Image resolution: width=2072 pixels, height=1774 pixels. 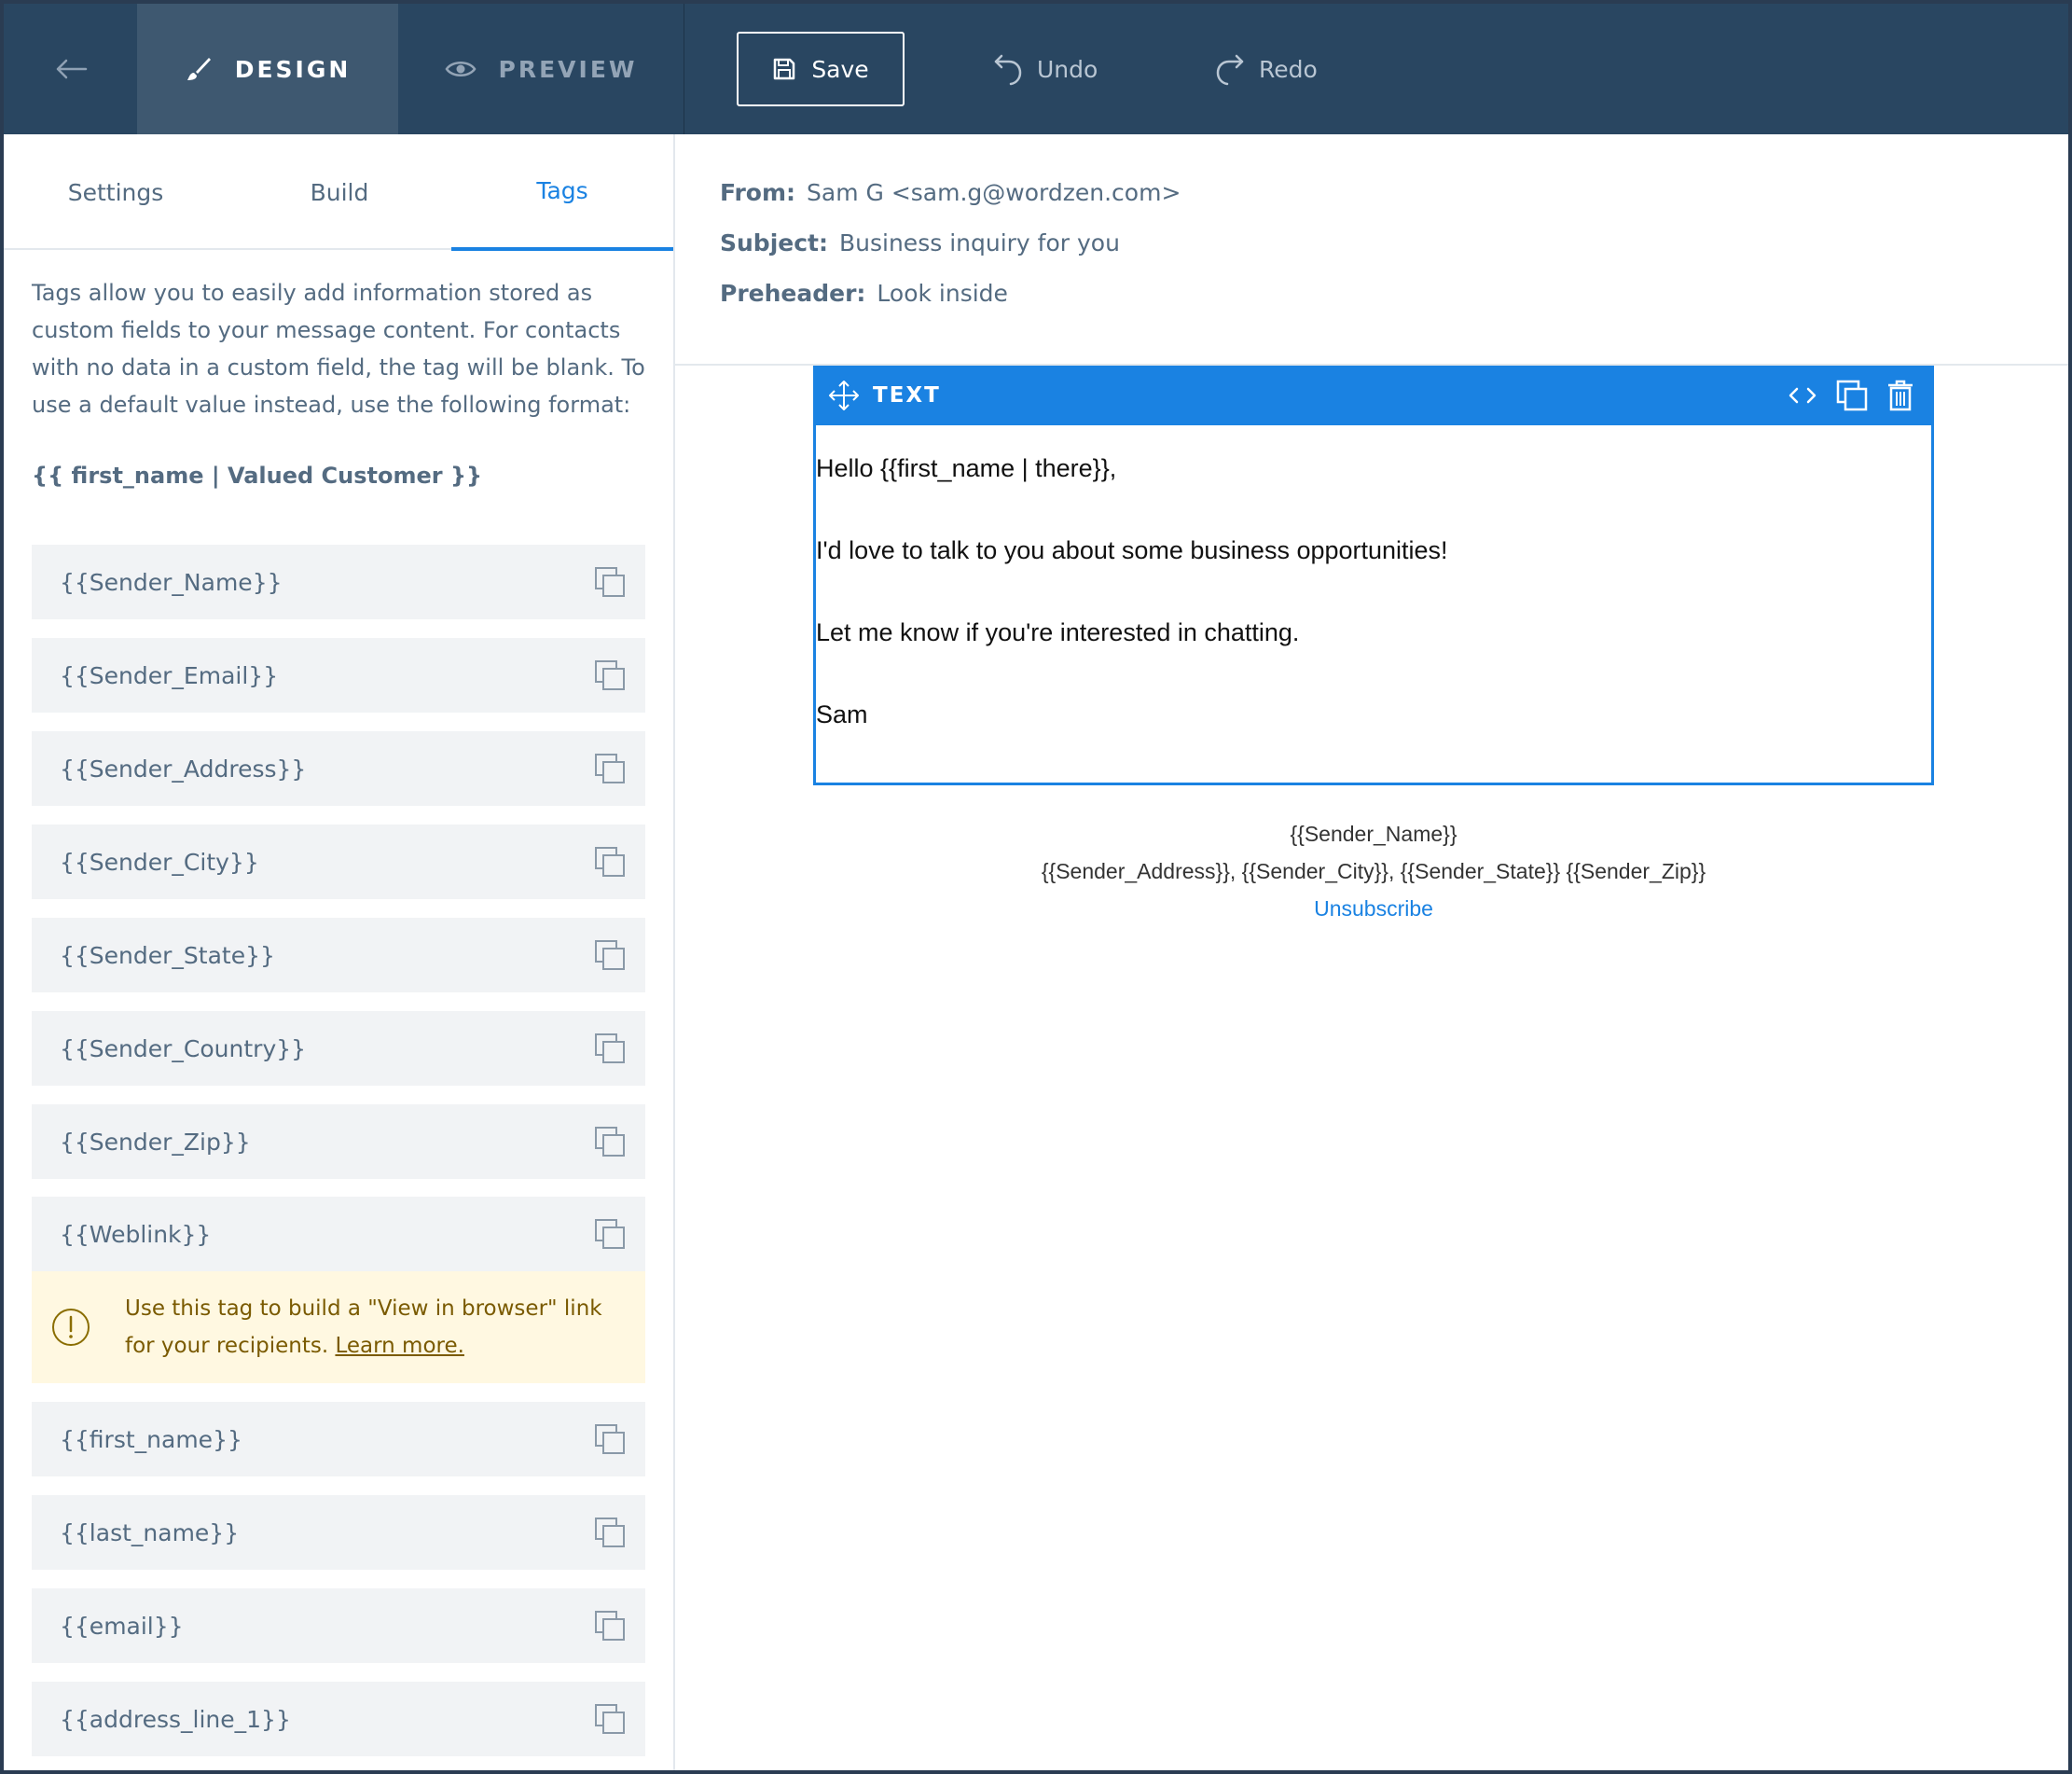 I want to click on text-line: Sam, so click(x=842, y=714).